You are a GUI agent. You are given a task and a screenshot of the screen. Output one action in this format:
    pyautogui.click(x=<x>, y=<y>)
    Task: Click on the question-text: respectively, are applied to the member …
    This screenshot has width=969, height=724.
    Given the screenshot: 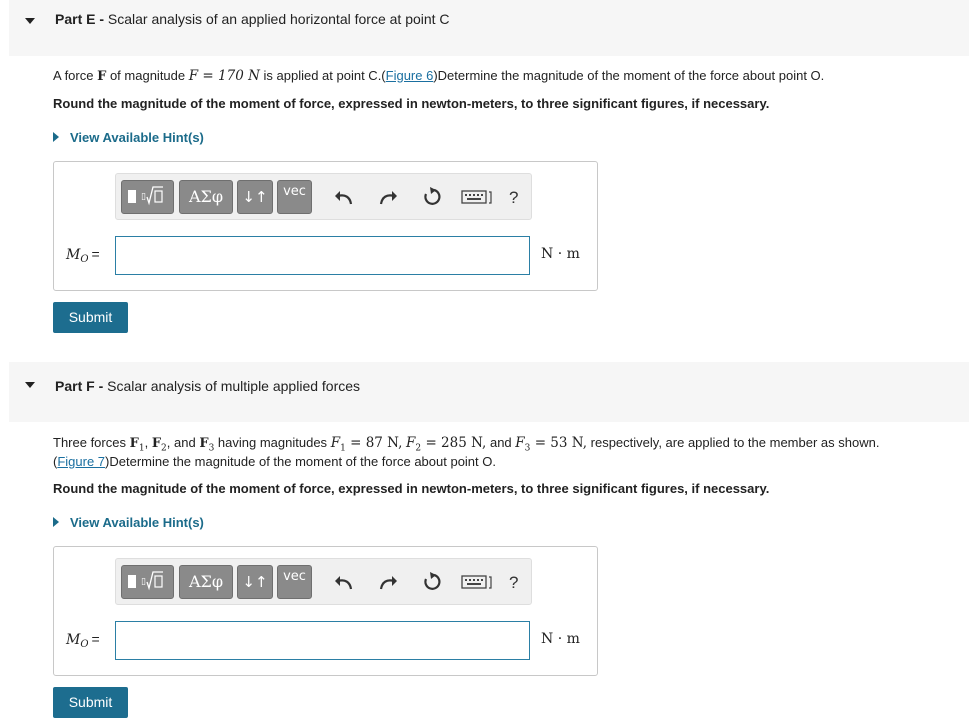 What is the action you would take?
    pyautogui.click(x=735, y=442)
    